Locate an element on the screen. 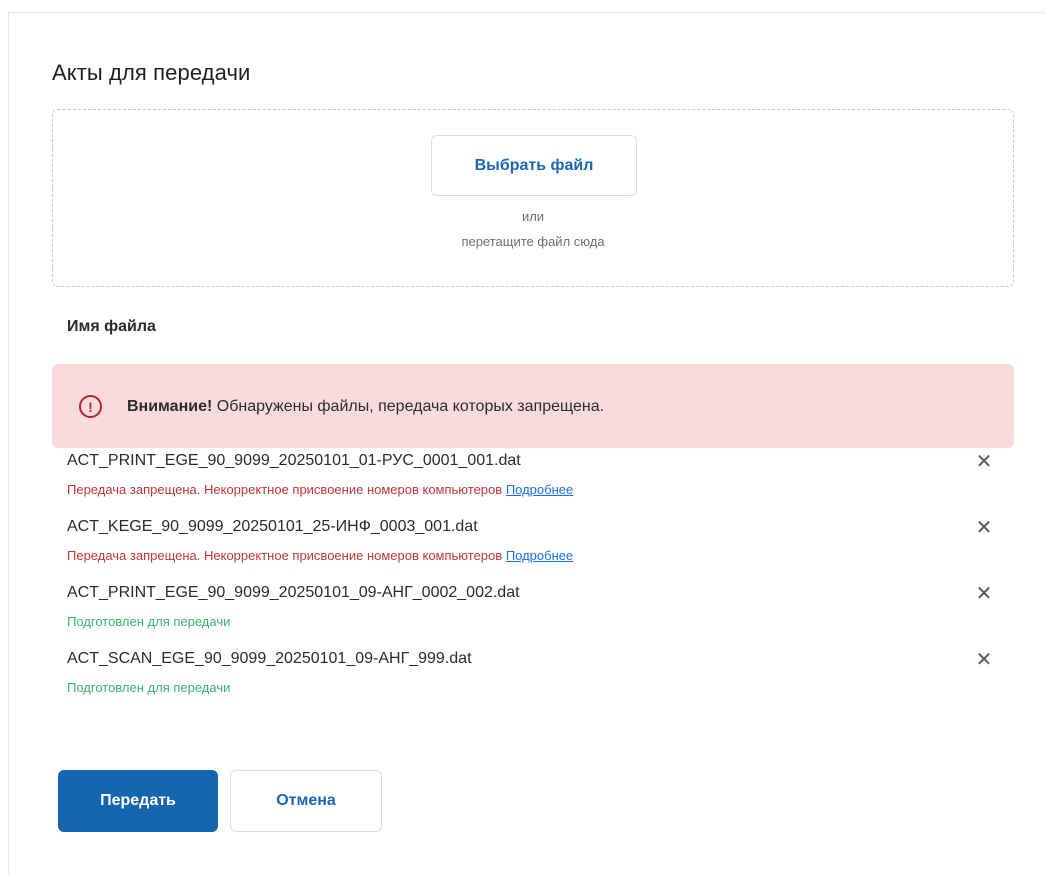 The height and width of the screenshot is (874, 1046). file-name-column-header: Имя файла is located at coordinates (111, 326).